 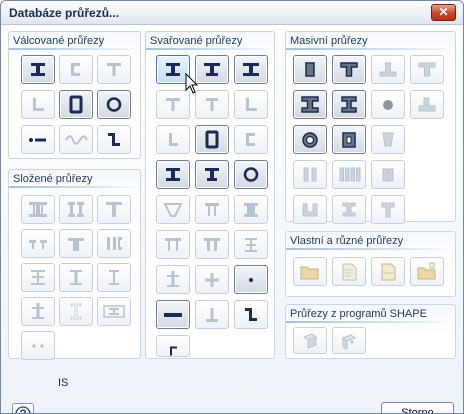 I want to click on welded-cross-button, so click(x=212, y=279).